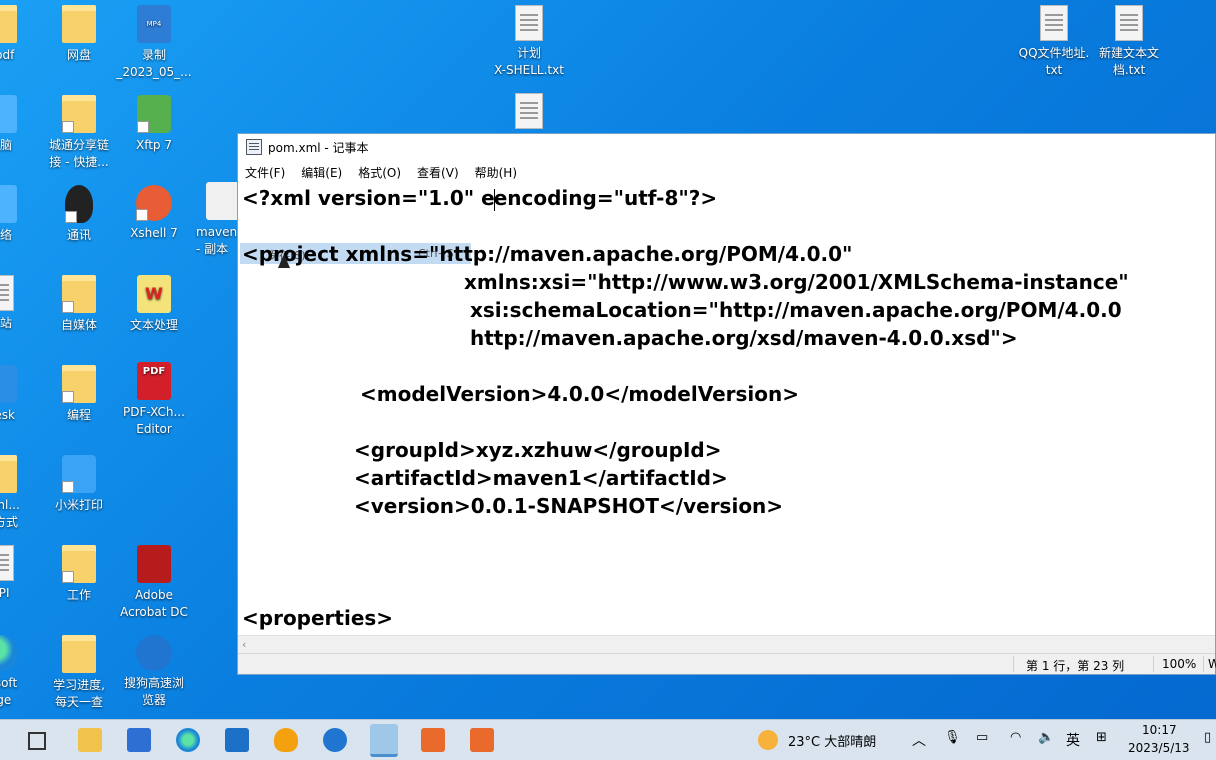 The width and height of the screenshot is (1216, 760). I want to click on desktop-icon-api: API, so click(19, 573).